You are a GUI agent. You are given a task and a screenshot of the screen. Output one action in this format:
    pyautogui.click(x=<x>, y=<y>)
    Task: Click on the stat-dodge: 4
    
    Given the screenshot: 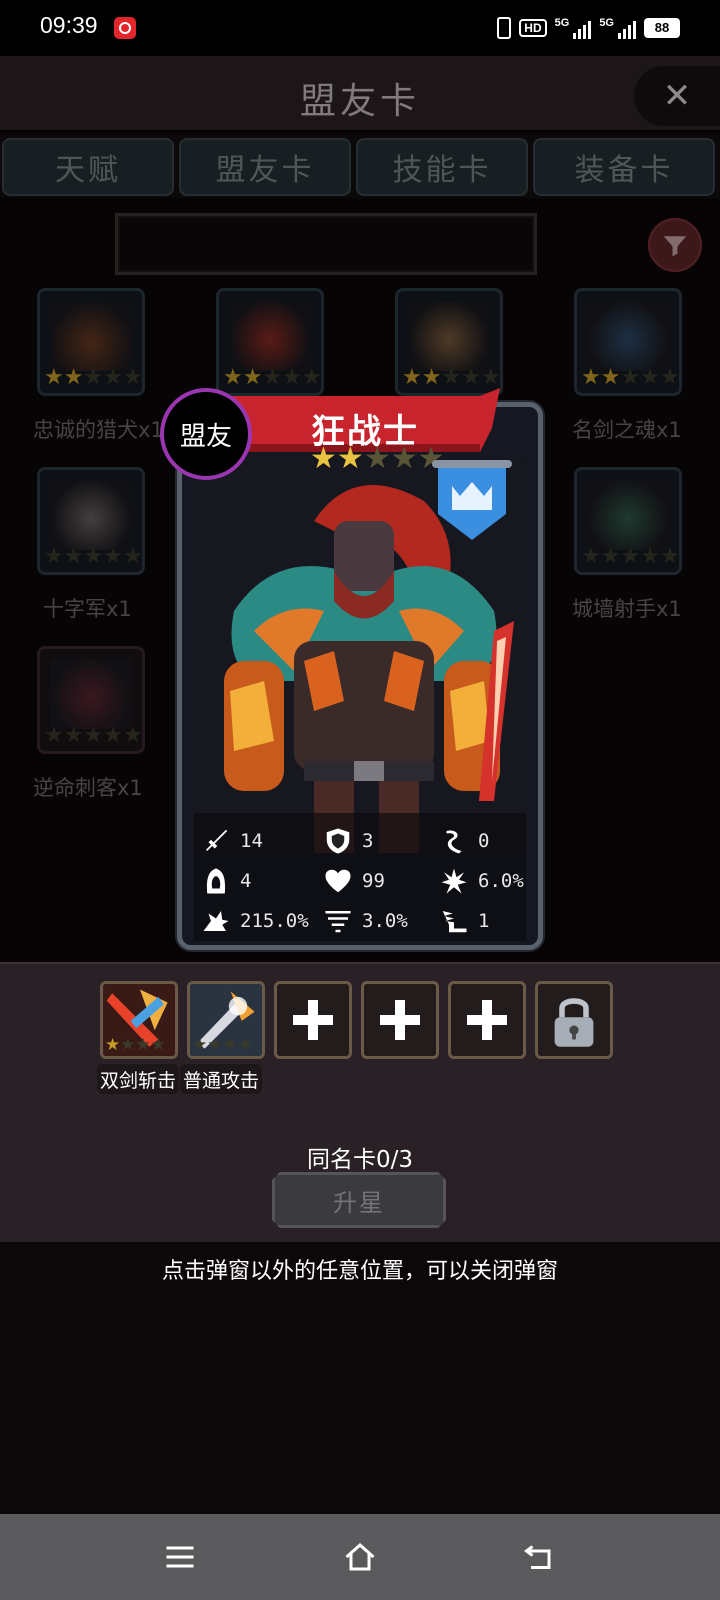 What is the action you would take?
    pyautogui.click(x=225, y=881)
    